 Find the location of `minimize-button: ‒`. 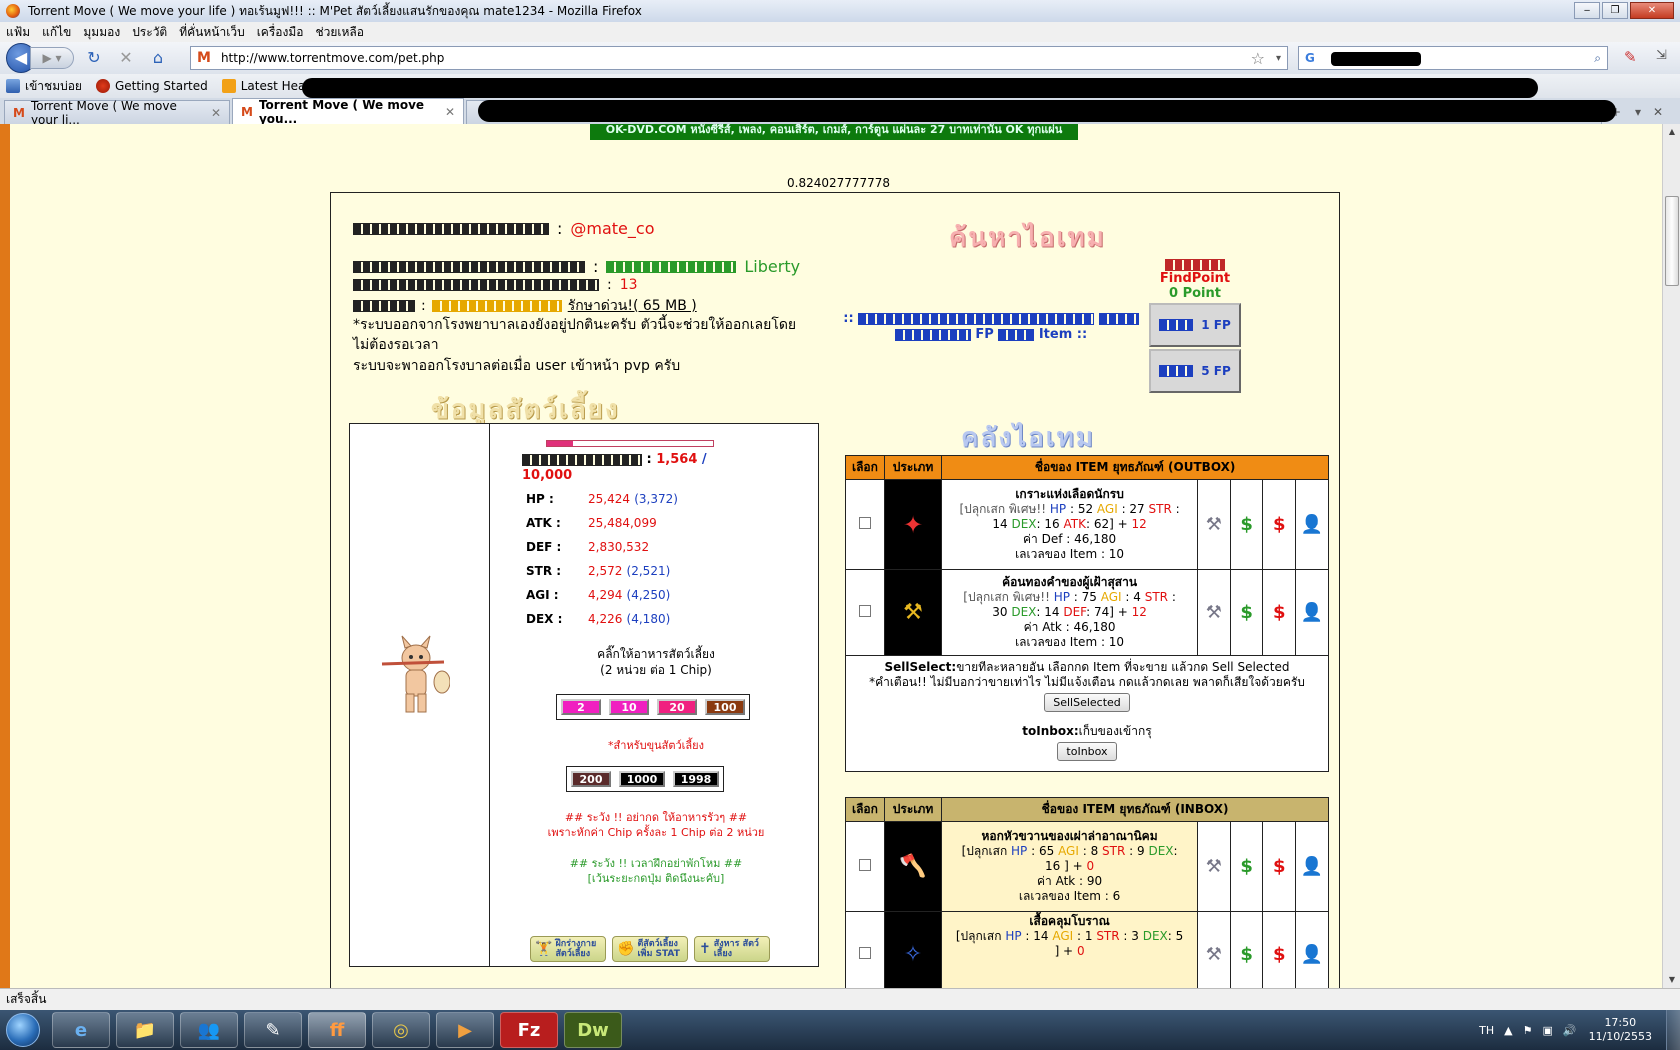

minimize-button: ‒ is located at coordinates (1587, 10).